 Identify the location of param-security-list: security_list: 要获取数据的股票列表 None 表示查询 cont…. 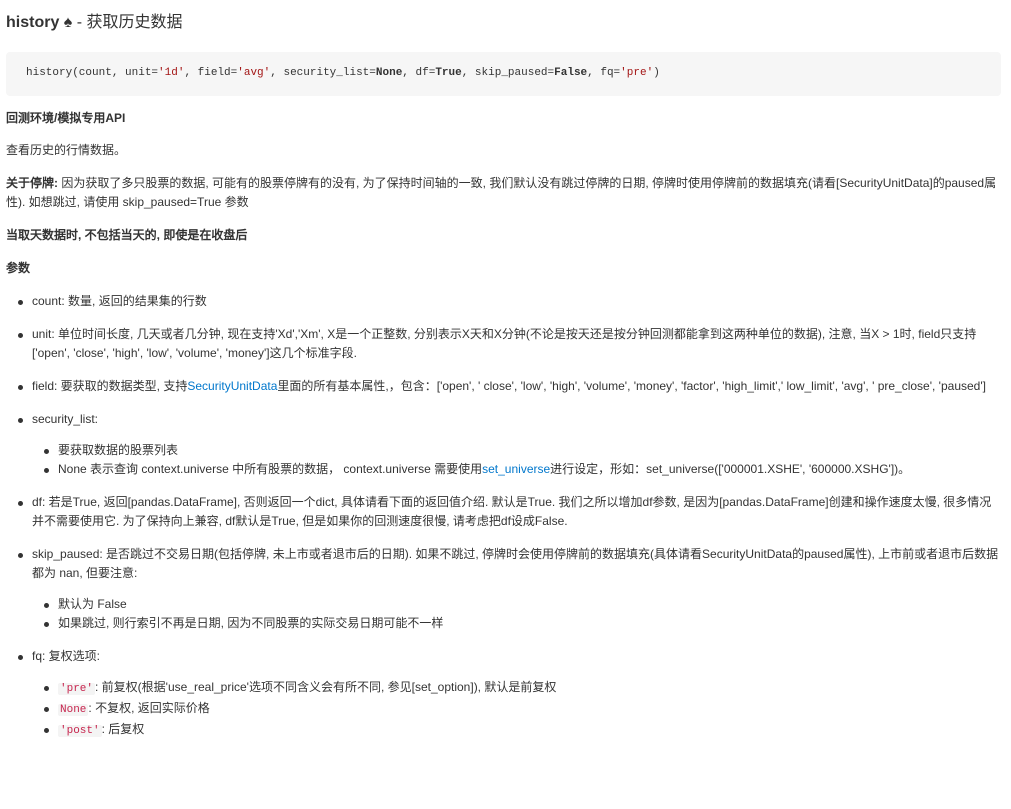
(509, 444).